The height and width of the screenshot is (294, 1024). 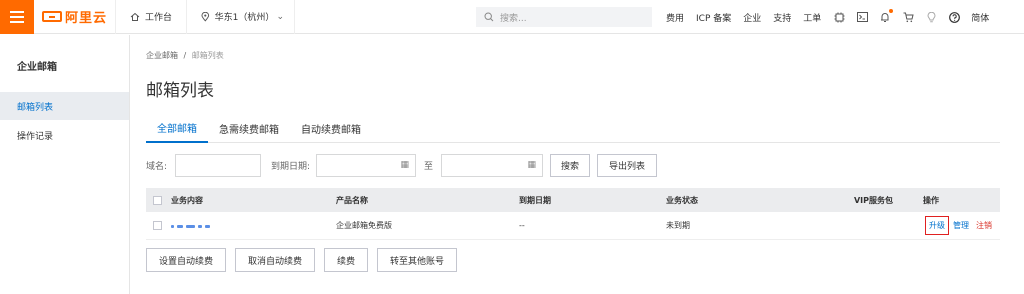 I want to click on row-actions: 升级 管理 注销, so click(x=958, y=225).